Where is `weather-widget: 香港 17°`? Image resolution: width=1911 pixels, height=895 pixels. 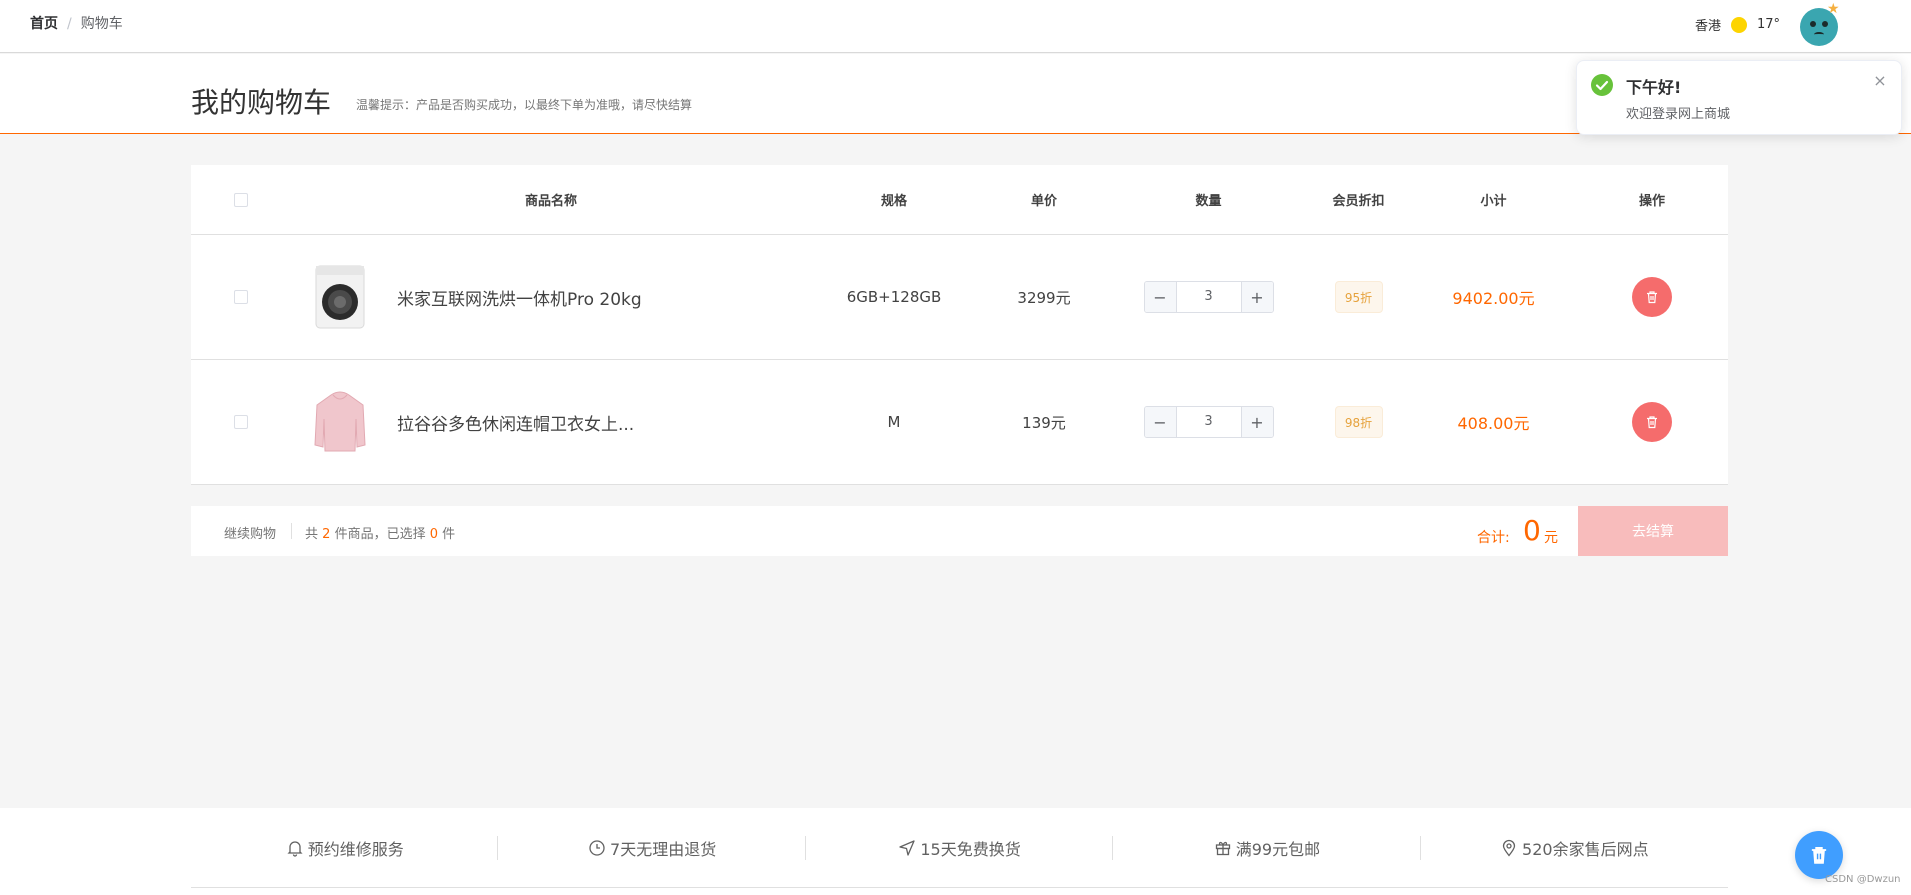
weather-widget: 香港 17° is located at coordinates (1737, 24).